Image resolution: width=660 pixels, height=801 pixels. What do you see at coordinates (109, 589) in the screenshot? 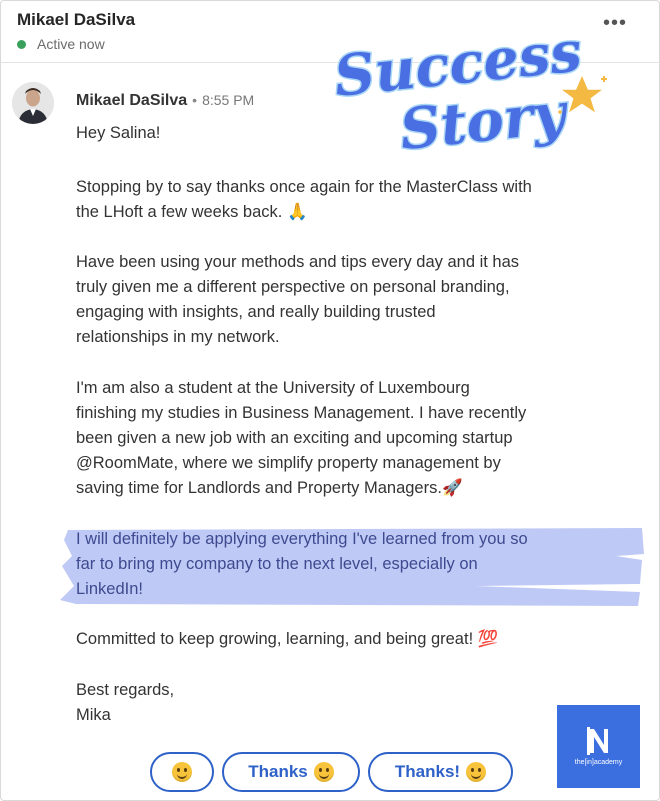
I see `text-line: LinkedIn!` at bounding box center [109, 589].